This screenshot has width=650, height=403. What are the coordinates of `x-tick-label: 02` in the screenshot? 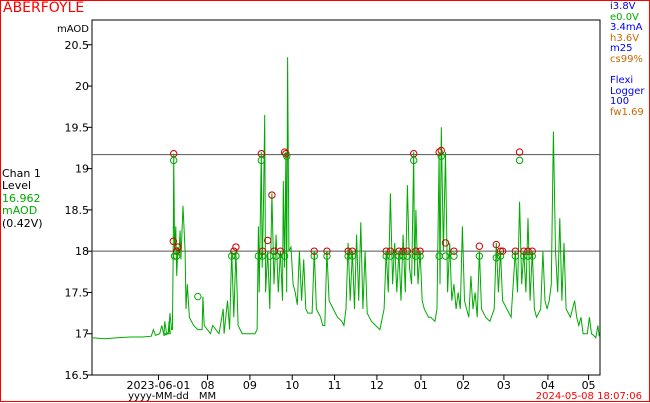 It's located at (463, 385).